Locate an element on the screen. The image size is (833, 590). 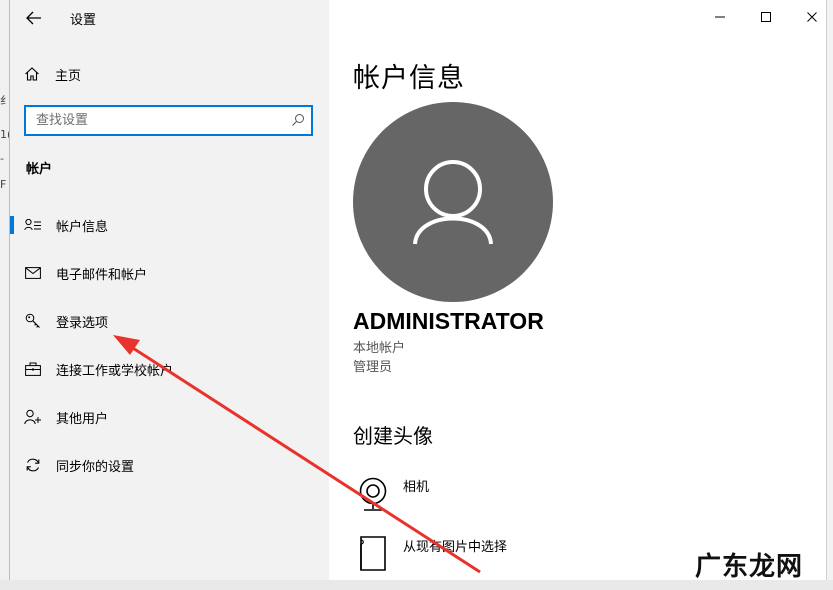
page-title: 帐户信息 is located at coordinates (409, 78).